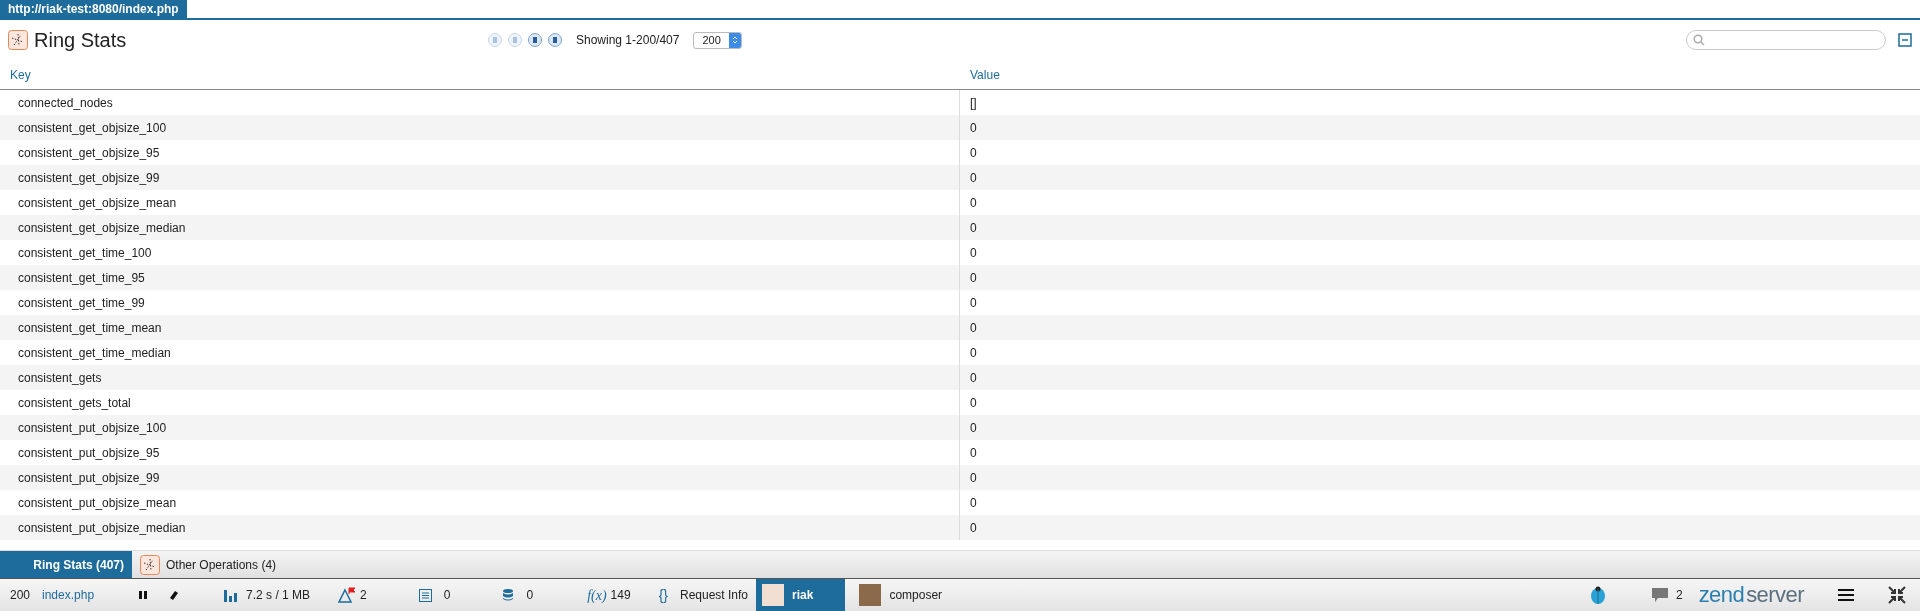  I want to click on bar-chart-icon, so click(231, 595).